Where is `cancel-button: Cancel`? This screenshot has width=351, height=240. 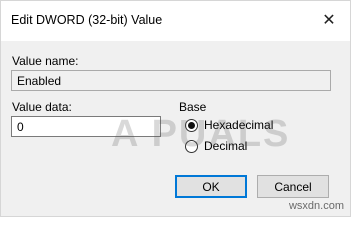
cancel-button: Cancel is located at coordinates (293, 186).